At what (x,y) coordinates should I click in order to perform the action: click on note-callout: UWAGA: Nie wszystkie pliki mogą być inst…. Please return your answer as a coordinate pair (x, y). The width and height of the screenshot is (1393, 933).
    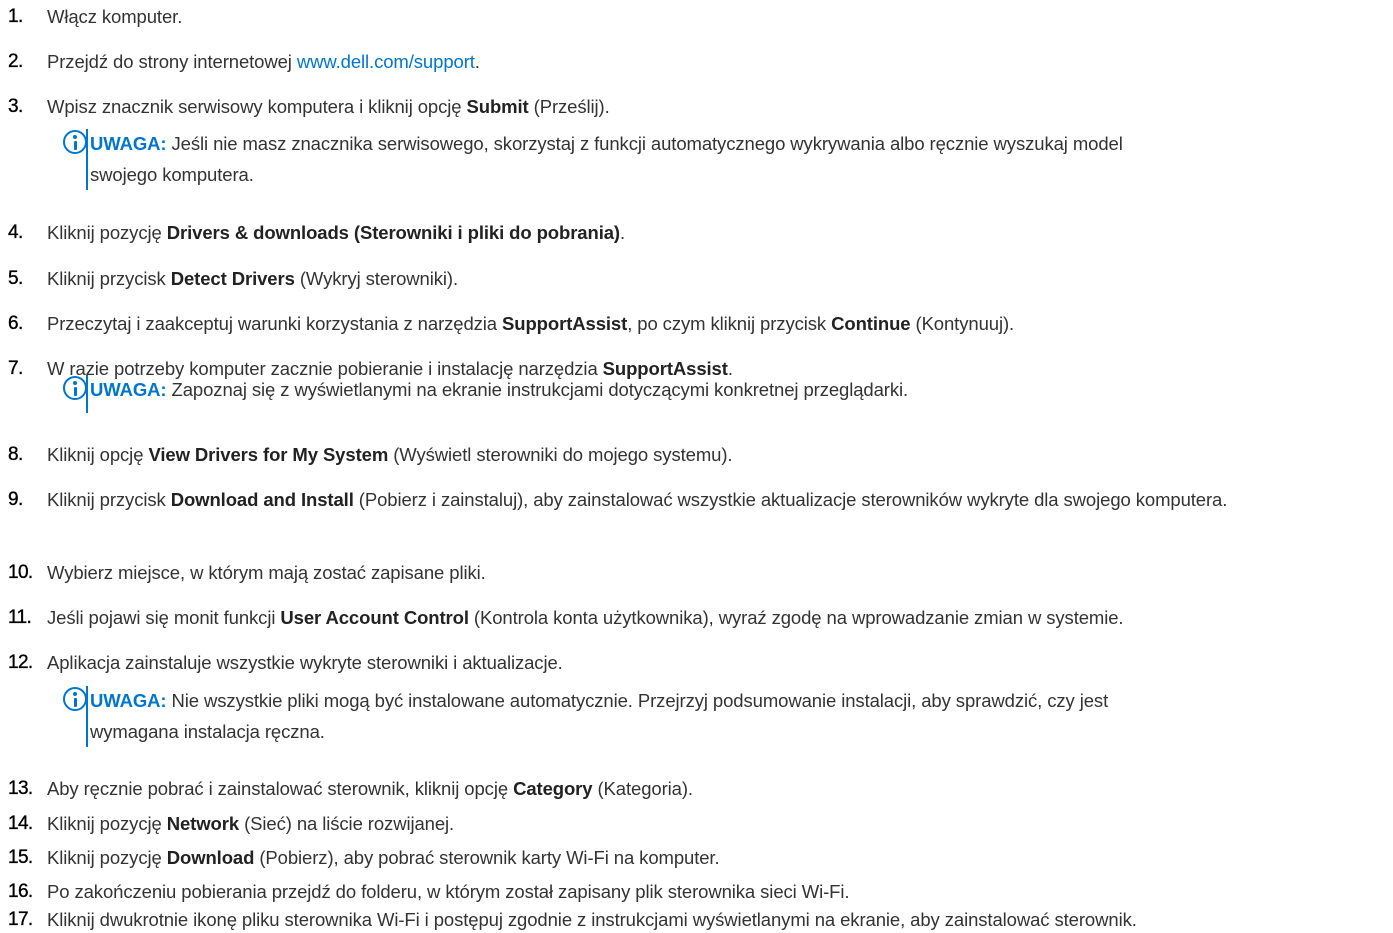
    Looking at the image, I should click on (721, 716).